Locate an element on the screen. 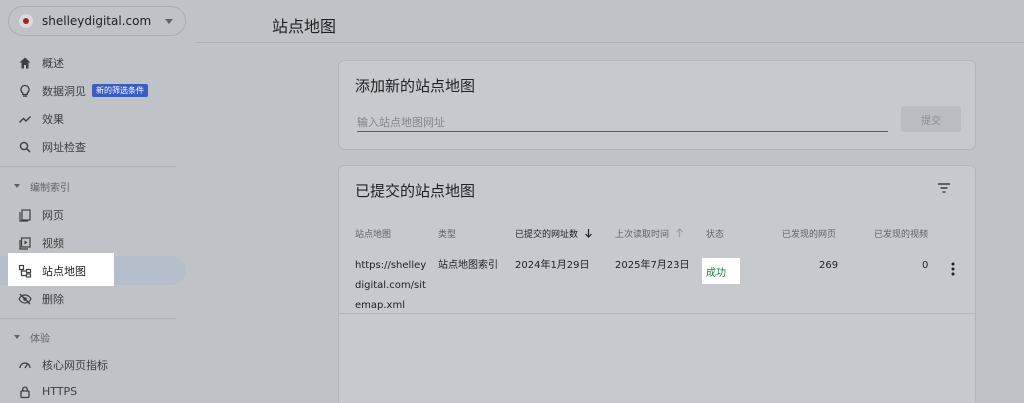 The height and width of the screenshot is (403, 1024). sidebar-item-label: 网址检查 is located at coordinates (64, 147).